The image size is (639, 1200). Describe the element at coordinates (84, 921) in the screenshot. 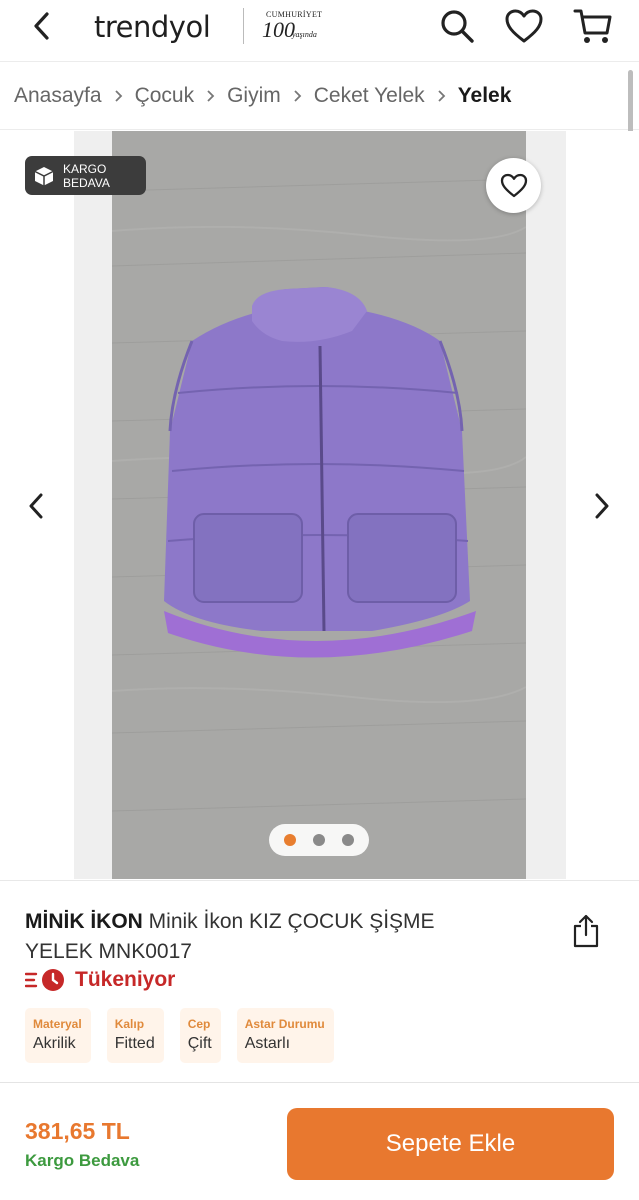

I see `product-brand: MİNİK İKON` at that location.